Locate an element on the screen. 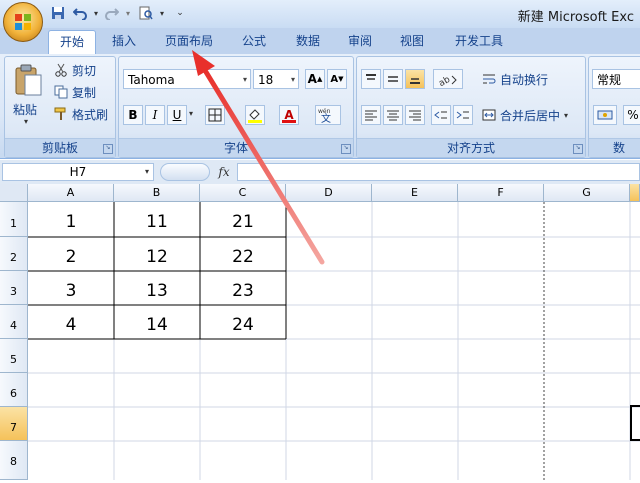 The height and width of the screenshot is (483, 640). row-header: 6 is located at coordinates (14, 390).